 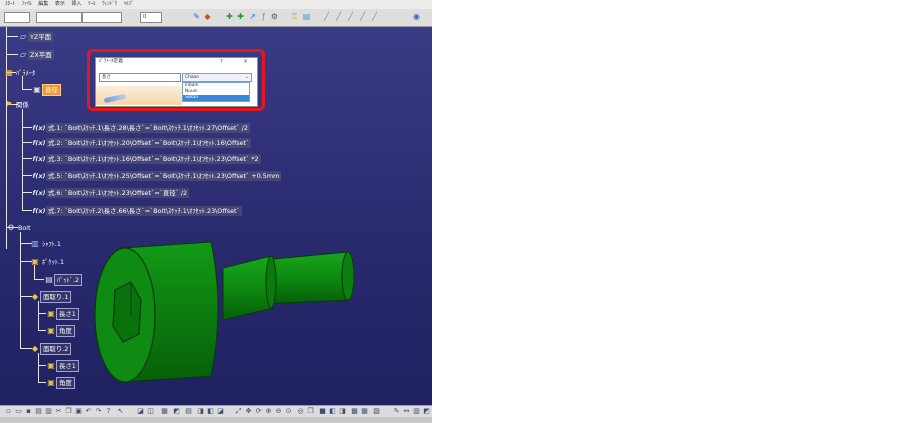 I want to click on tree-node-pad: ▤ ﾊﾟｯﾄﾞ.2, so click(x=63, y=279).